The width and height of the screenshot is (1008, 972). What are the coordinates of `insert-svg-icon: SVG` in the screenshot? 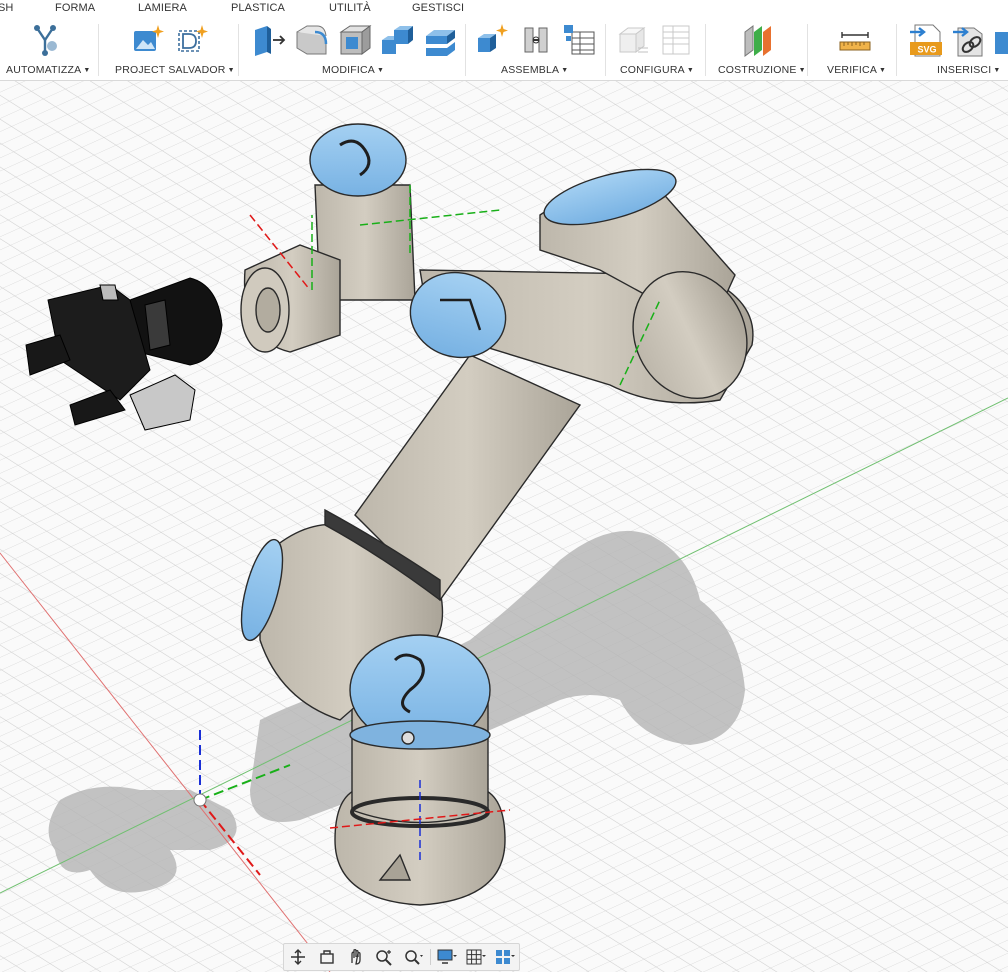 It's located at (926, 40).